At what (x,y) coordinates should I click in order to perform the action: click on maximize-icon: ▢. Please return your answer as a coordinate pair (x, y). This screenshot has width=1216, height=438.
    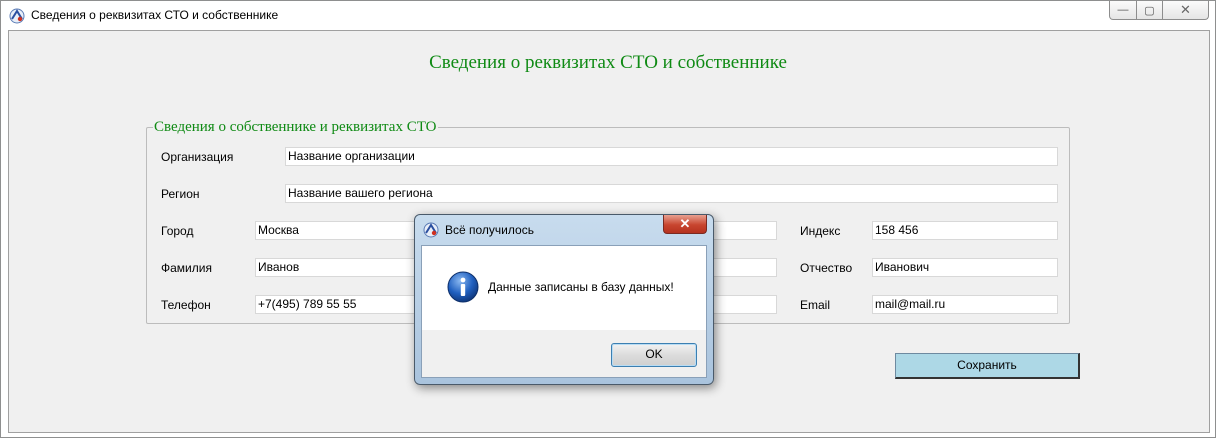
    Looking at the image, I should click on (1149, 10).